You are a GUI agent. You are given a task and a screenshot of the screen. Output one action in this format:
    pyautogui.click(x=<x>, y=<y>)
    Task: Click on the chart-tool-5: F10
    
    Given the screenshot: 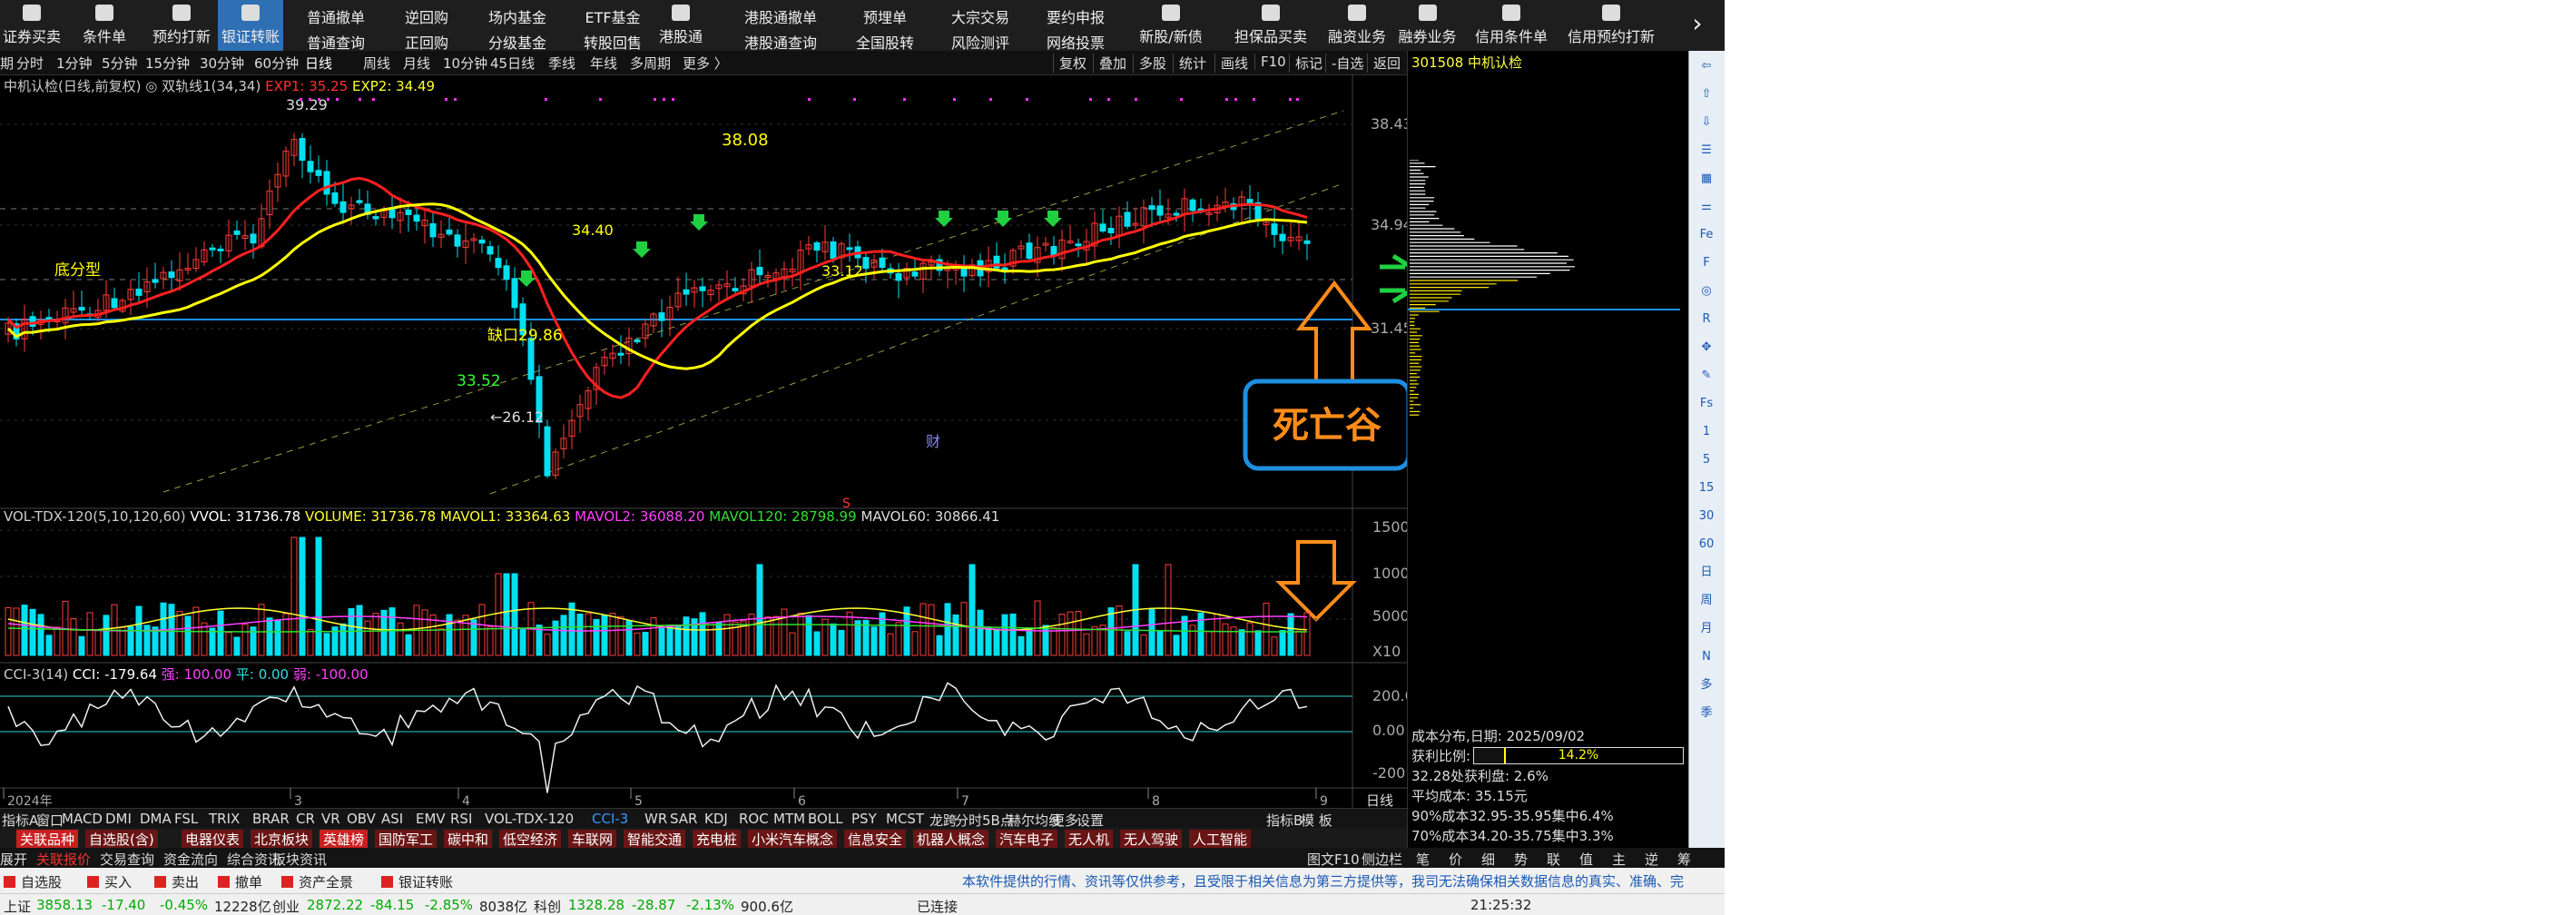 What is the action you would take?
    pyautogui.click(x=1270, y=62)
    